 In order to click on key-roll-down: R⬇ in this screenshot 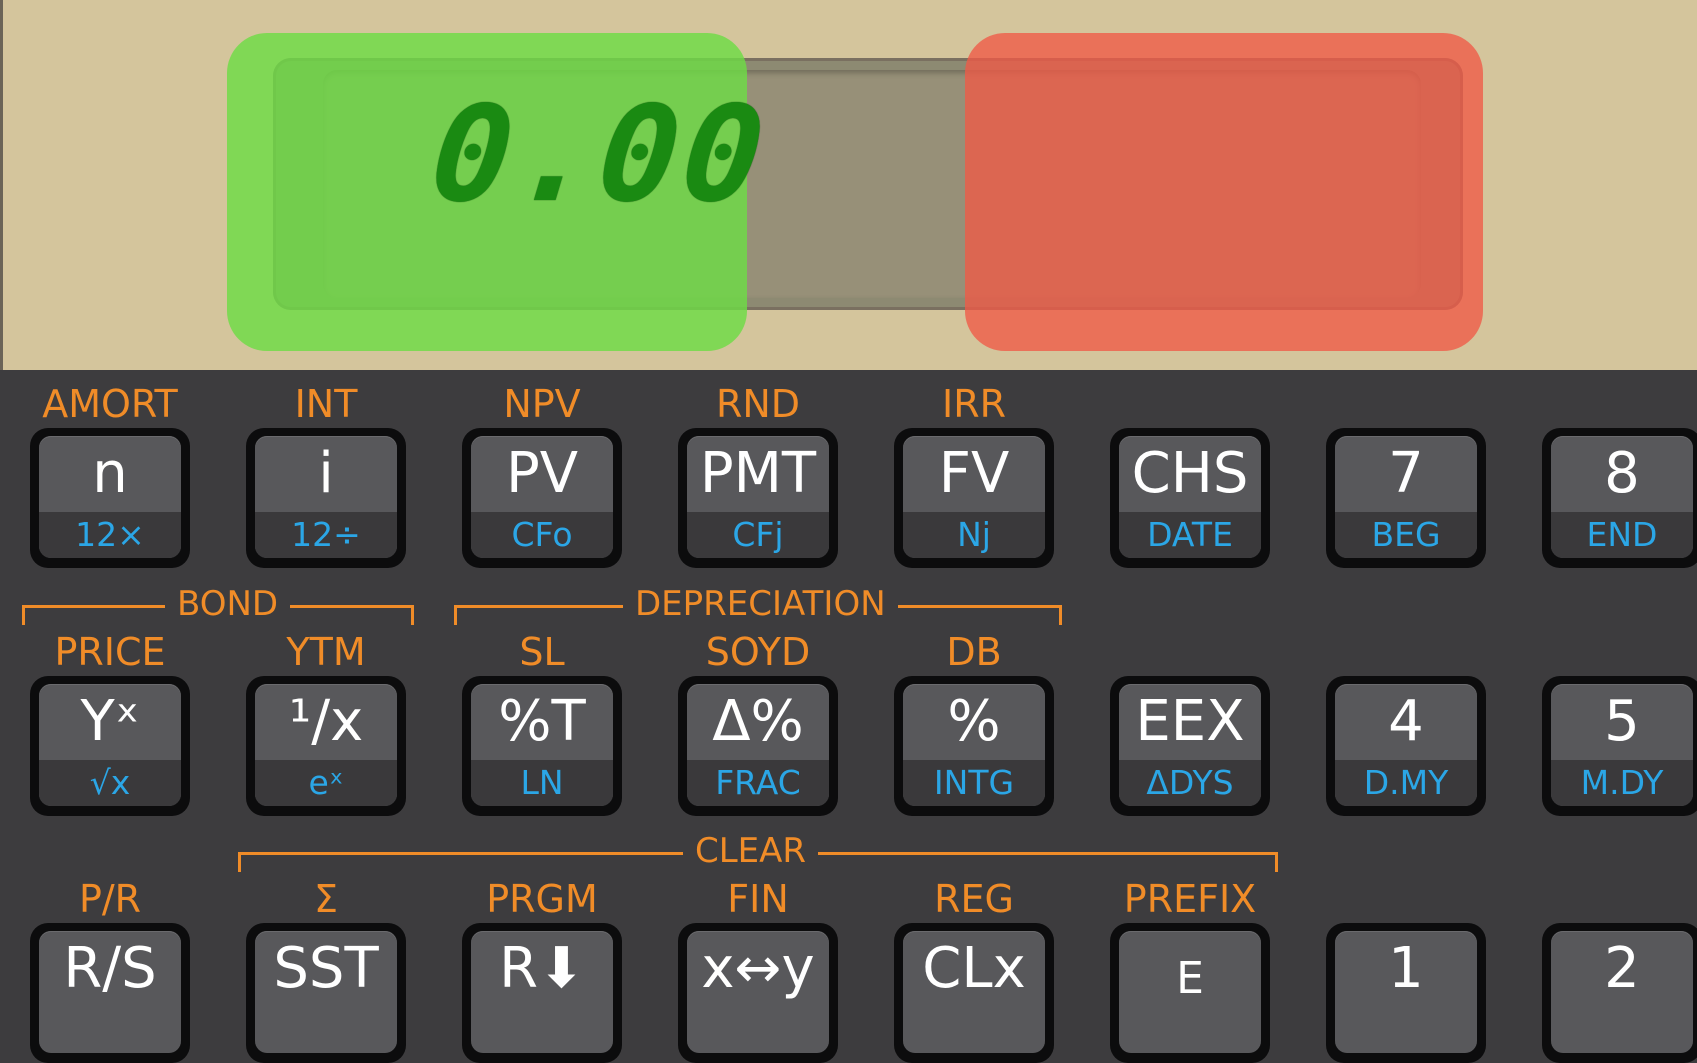, I will do `click(542, 993)`.